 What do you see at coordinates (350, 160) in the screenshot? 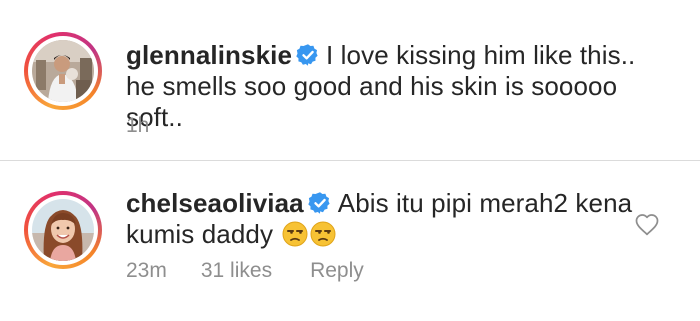
I see `divider` at bounding box center [350, 160].